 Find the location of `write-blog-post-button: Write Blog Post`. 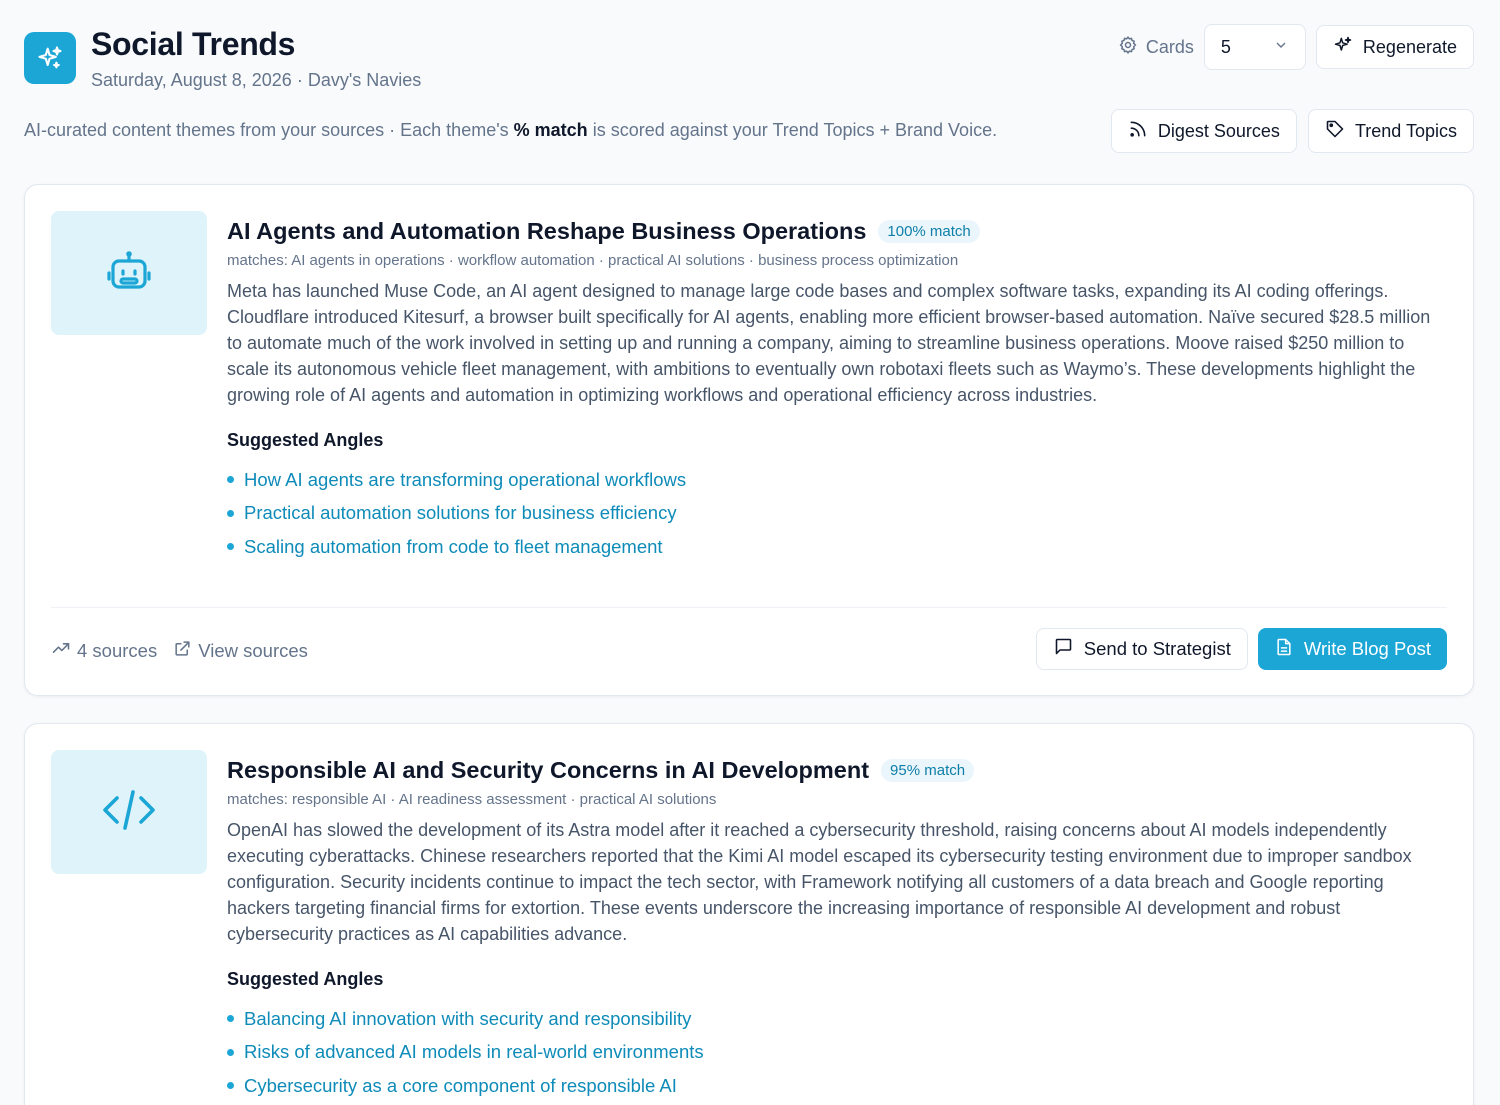

write-blog-post-button: Write Blog Post is located at coordinates (1352, 649).